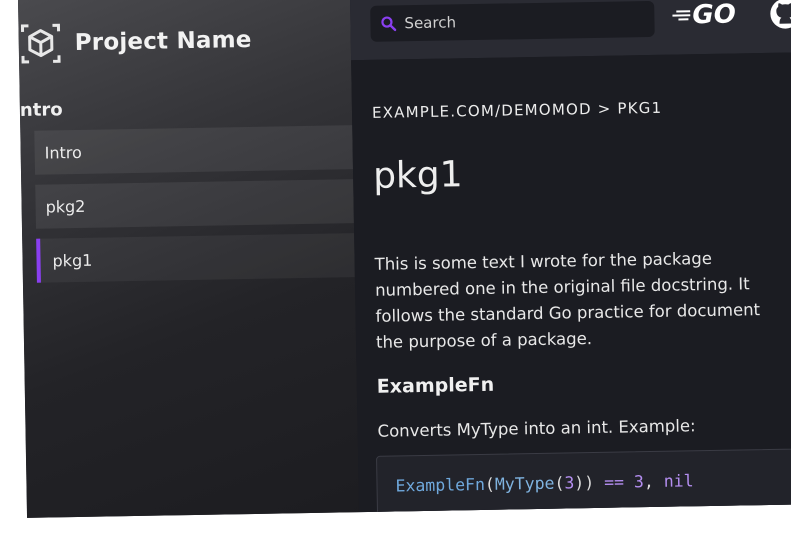 This screenshot has width=791, height=533. Describe the element at coordinates (194, 150) in the screenshot. I see `sidebar-item-intro: Intro` at that location.